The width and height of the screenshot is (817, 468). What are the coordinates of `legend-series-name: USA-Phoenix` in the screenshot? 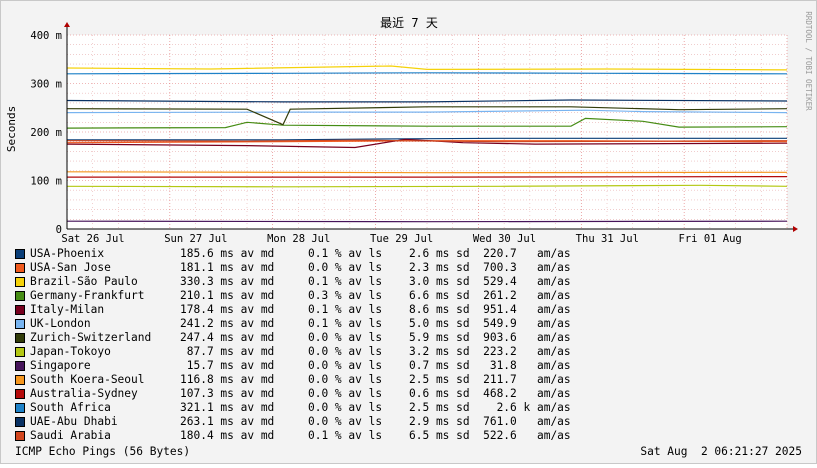 It's located at (67, 253).